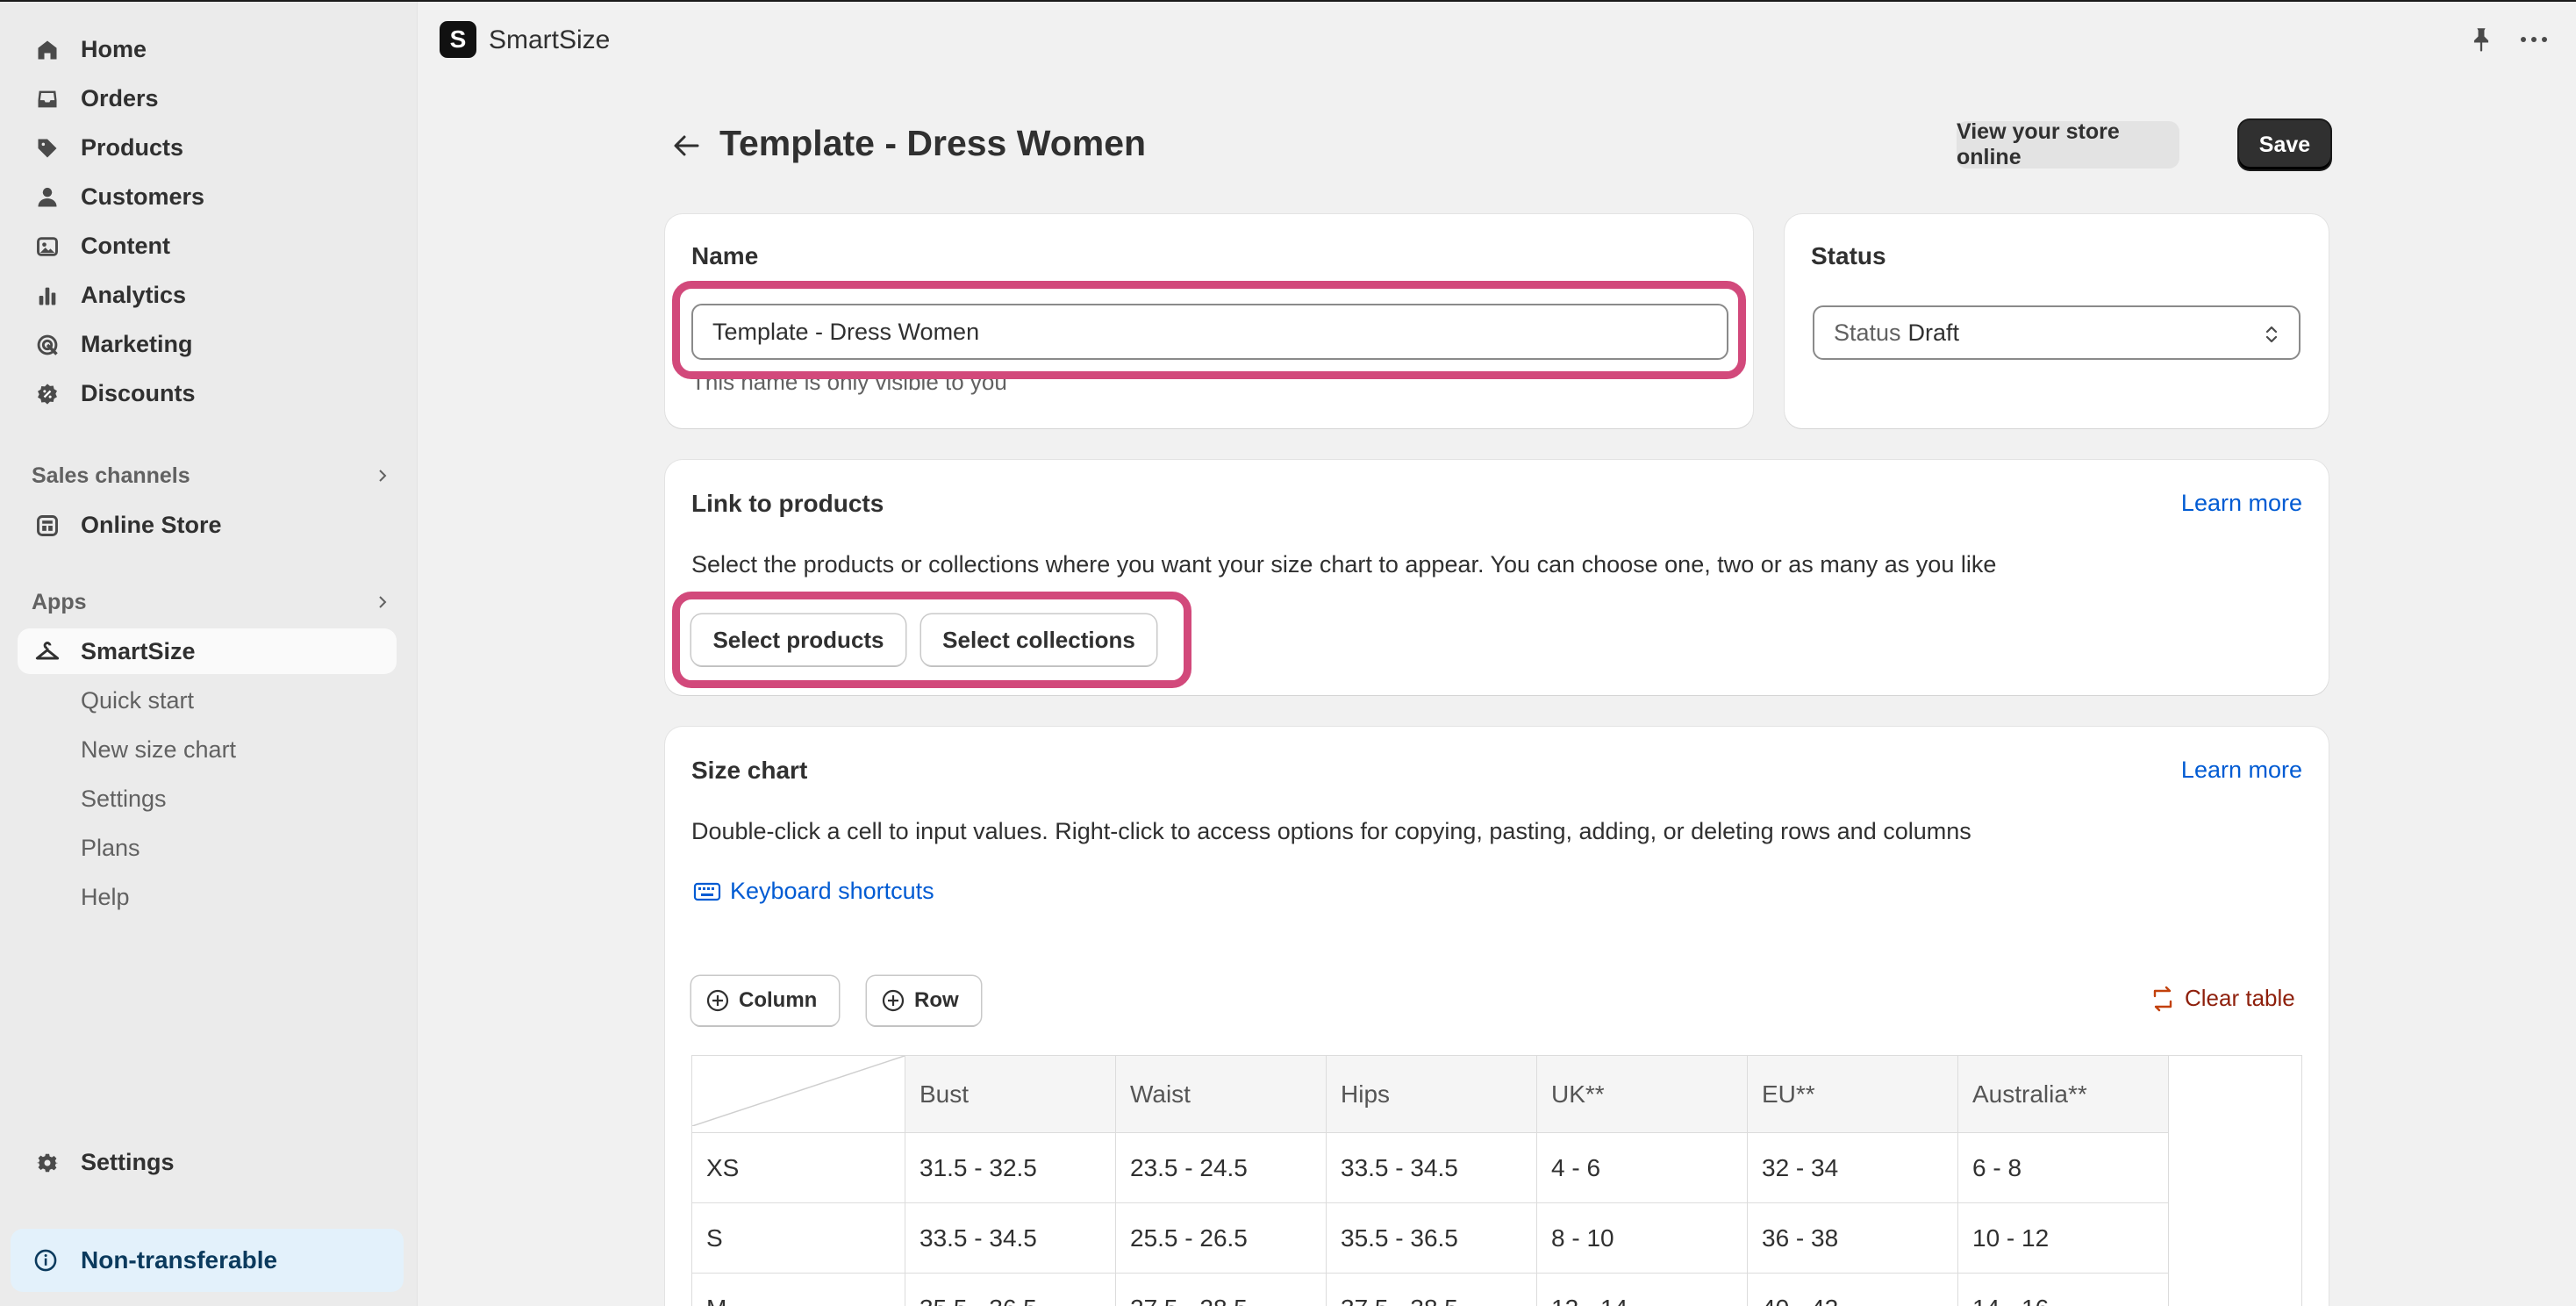 This screenshot has width=2576, height=1306. Describe the element at coordinates (47, 394) in the screenshot. I see `discount-icon` at that location.